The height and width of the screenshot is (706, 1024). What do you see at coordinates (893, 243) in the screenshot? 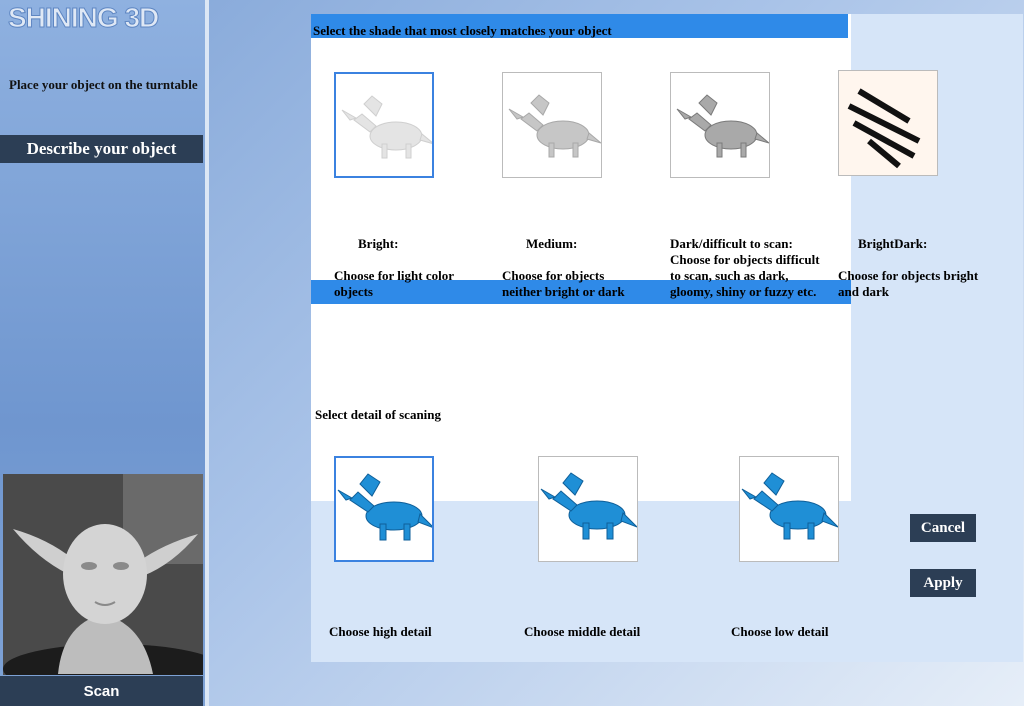
I see `shade-brightdark-title: BrightDark:` at bounding box center [893, 243].